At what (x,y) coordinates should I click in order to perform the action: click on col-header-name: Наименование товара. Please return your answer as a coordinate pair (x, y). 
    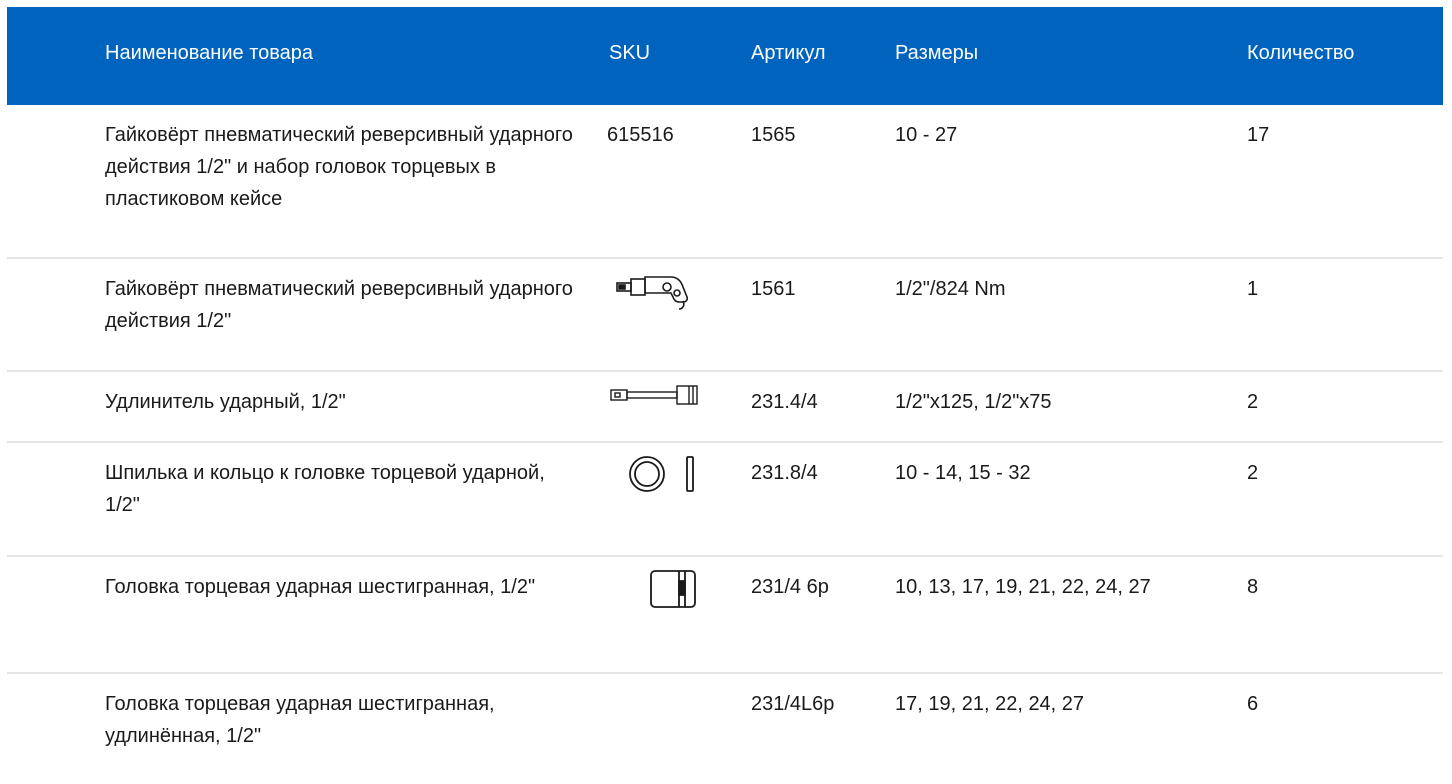
    Looking at the image, I should click on (209, 53).